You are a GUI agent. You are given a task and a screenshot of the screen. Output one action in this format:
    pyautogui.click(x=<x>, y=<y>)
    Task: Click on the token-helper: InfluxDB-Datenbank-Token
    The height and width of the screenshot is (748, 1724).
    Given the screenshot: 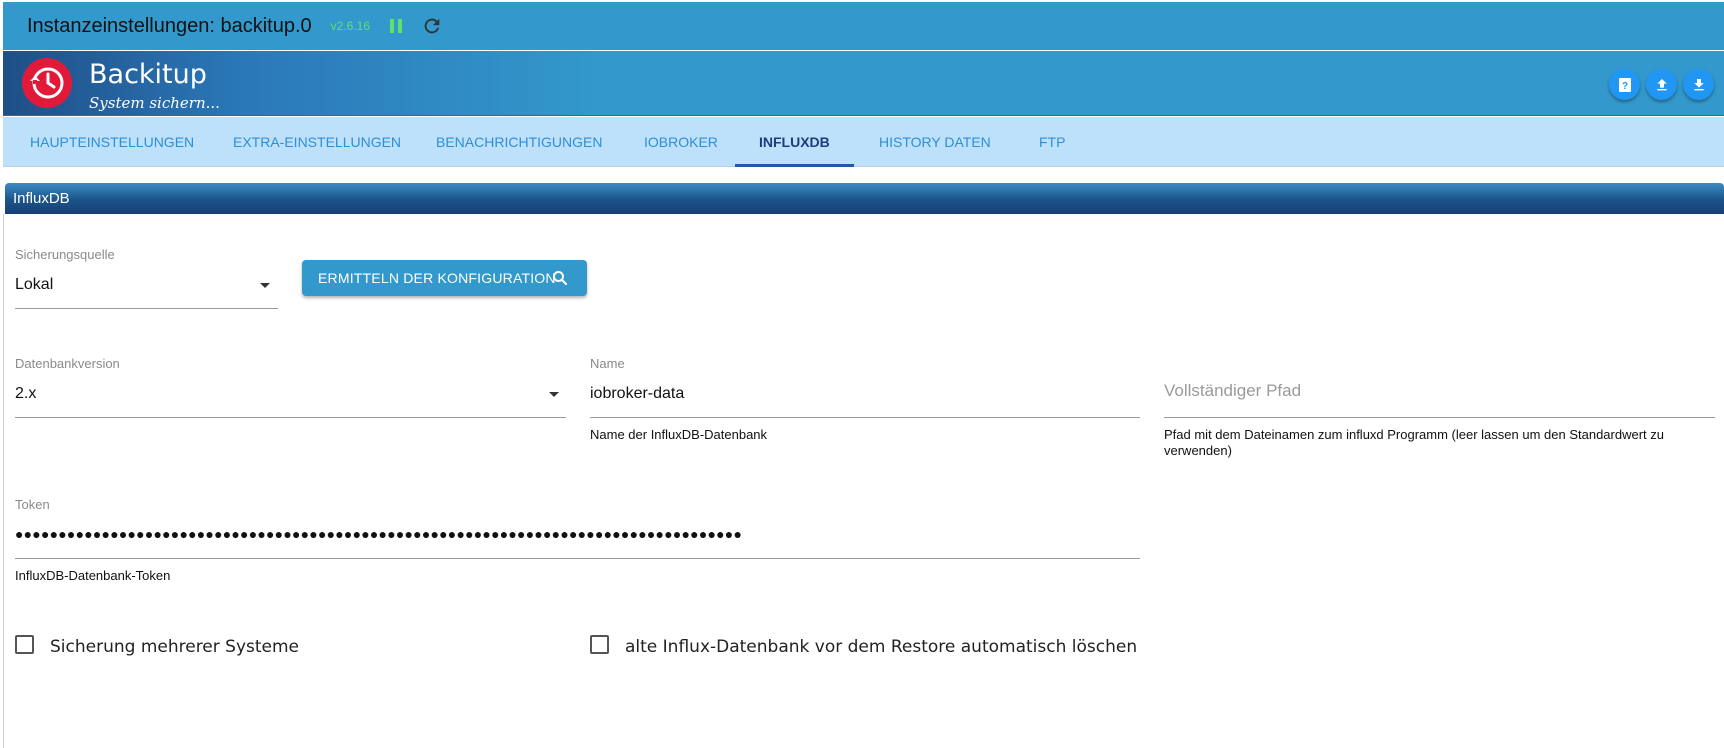 What is the action you would take?
    pyautogui.click(x=93, y=575)
    